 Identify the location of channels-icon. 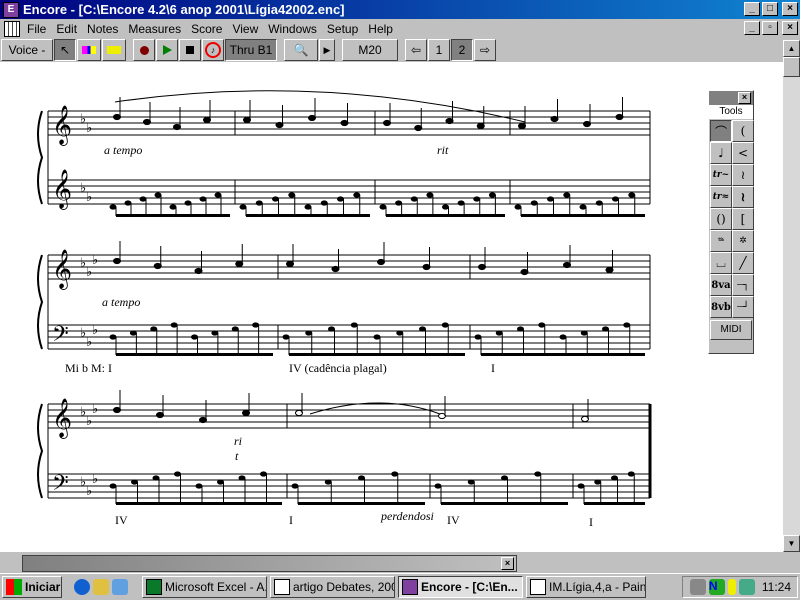
(120, 587).